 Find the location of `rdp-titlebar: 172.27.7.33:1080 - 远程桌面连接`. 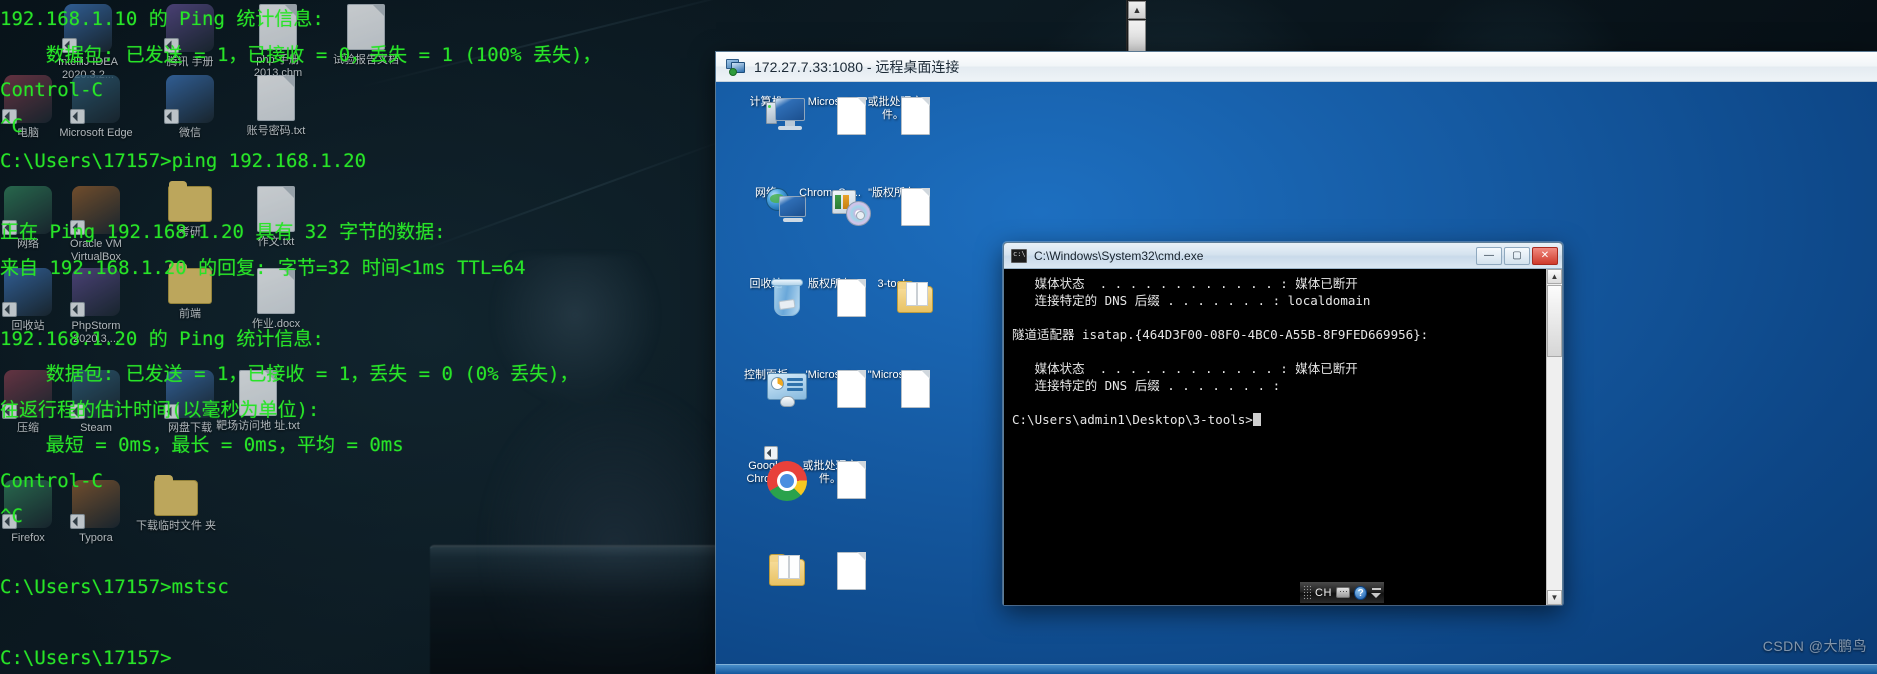

rdp-titlebar: 172.27.7.33:1080 - 远程桌面连接 is located at coordinates (1296, 67).